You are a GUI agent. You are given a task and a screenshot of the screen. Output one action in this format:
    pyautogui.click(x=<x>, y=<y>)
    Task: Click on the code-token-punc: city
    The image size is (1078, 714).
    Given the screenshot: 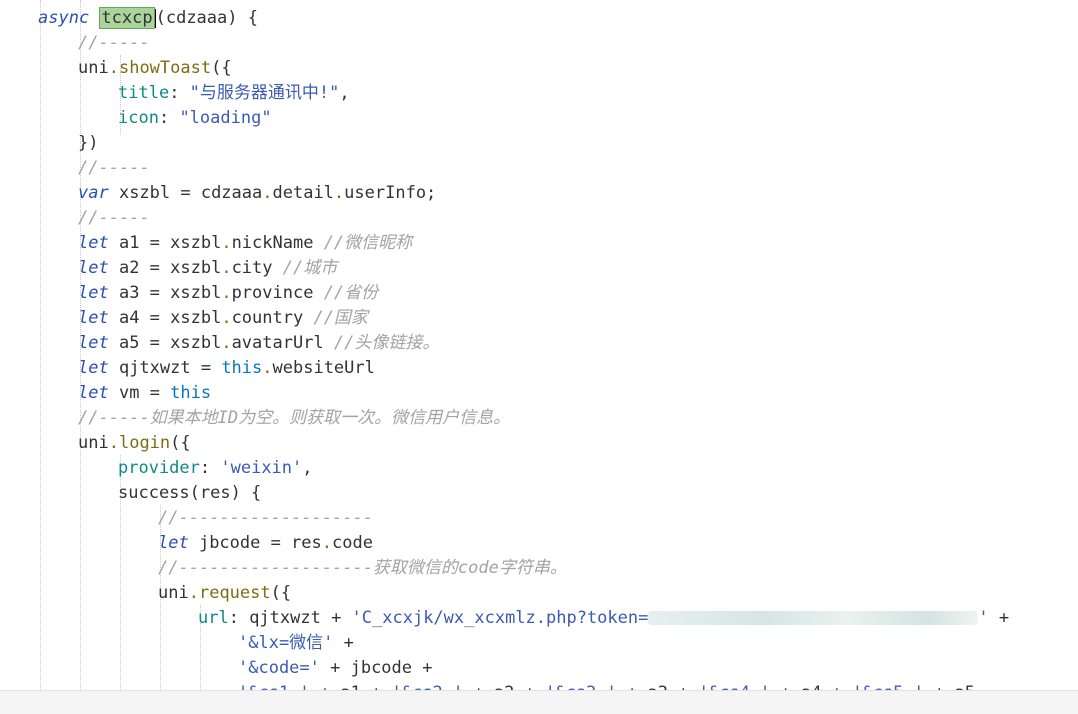 What is the action you would take?
    pyautogui.click(x=257, y=268)
    